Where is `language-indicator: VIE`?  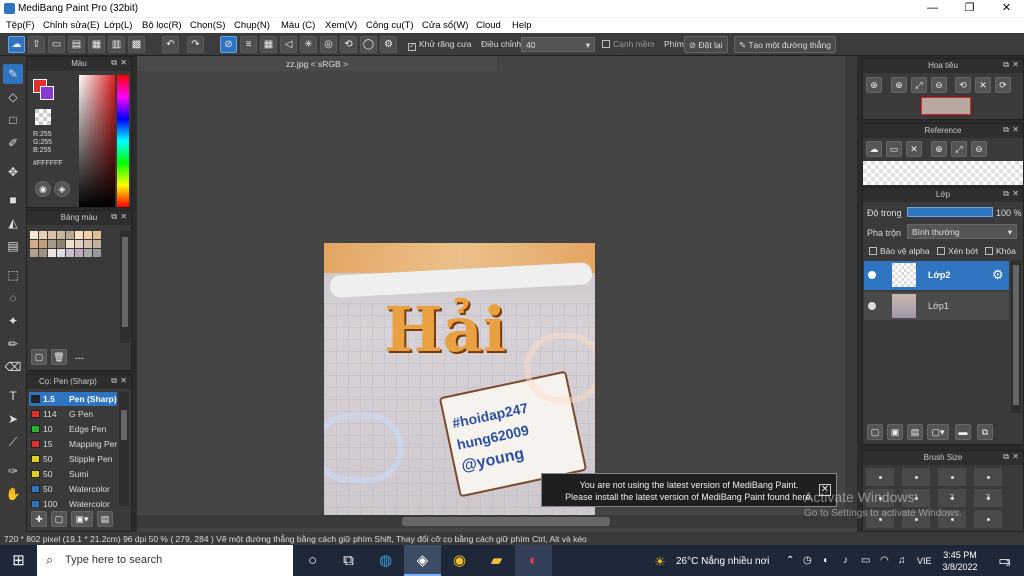
language-indicator: VIE is located at coordinates (924, 561).